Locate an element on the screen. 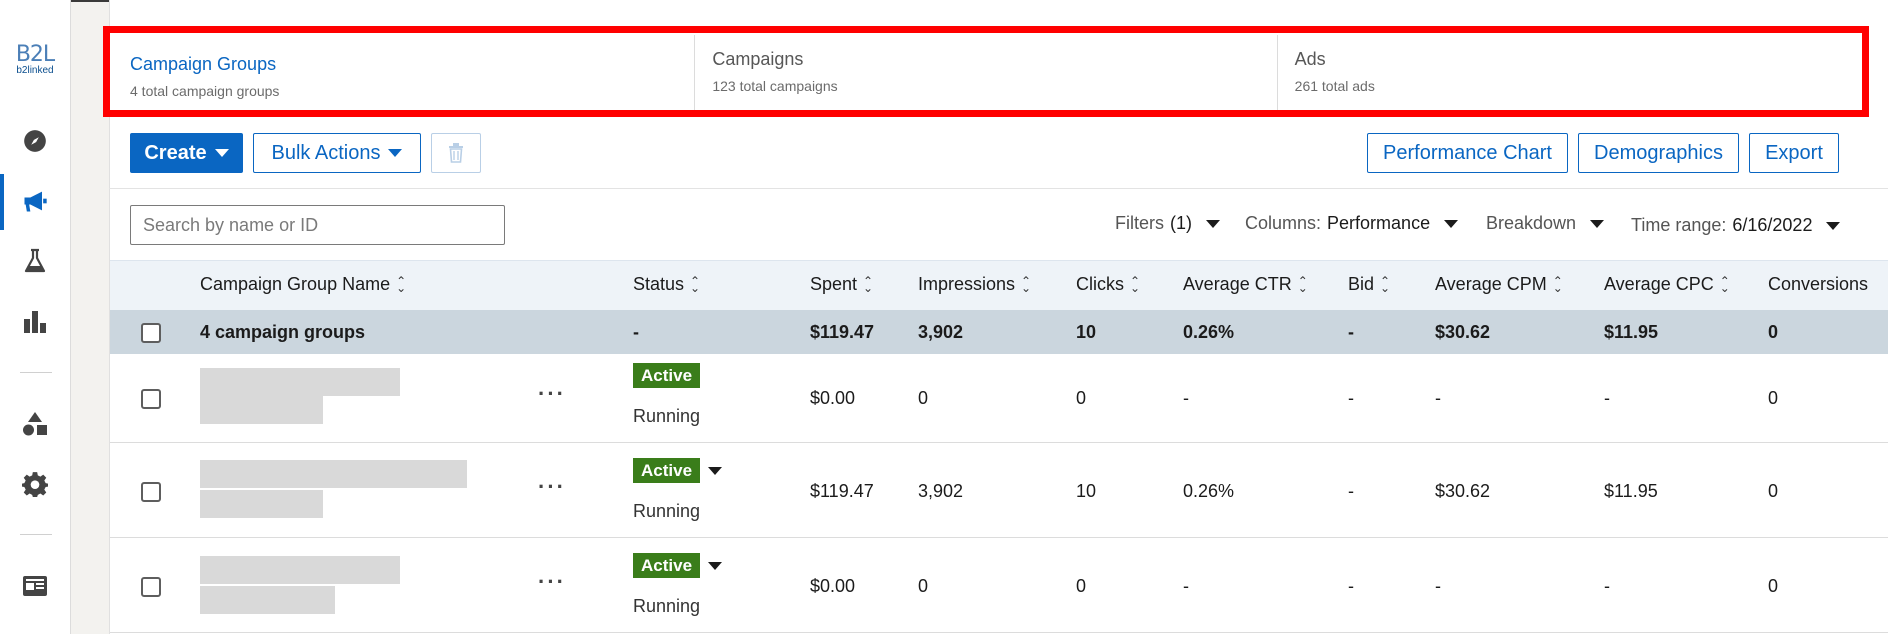  flask-icon is located at coordinates (35, 261).